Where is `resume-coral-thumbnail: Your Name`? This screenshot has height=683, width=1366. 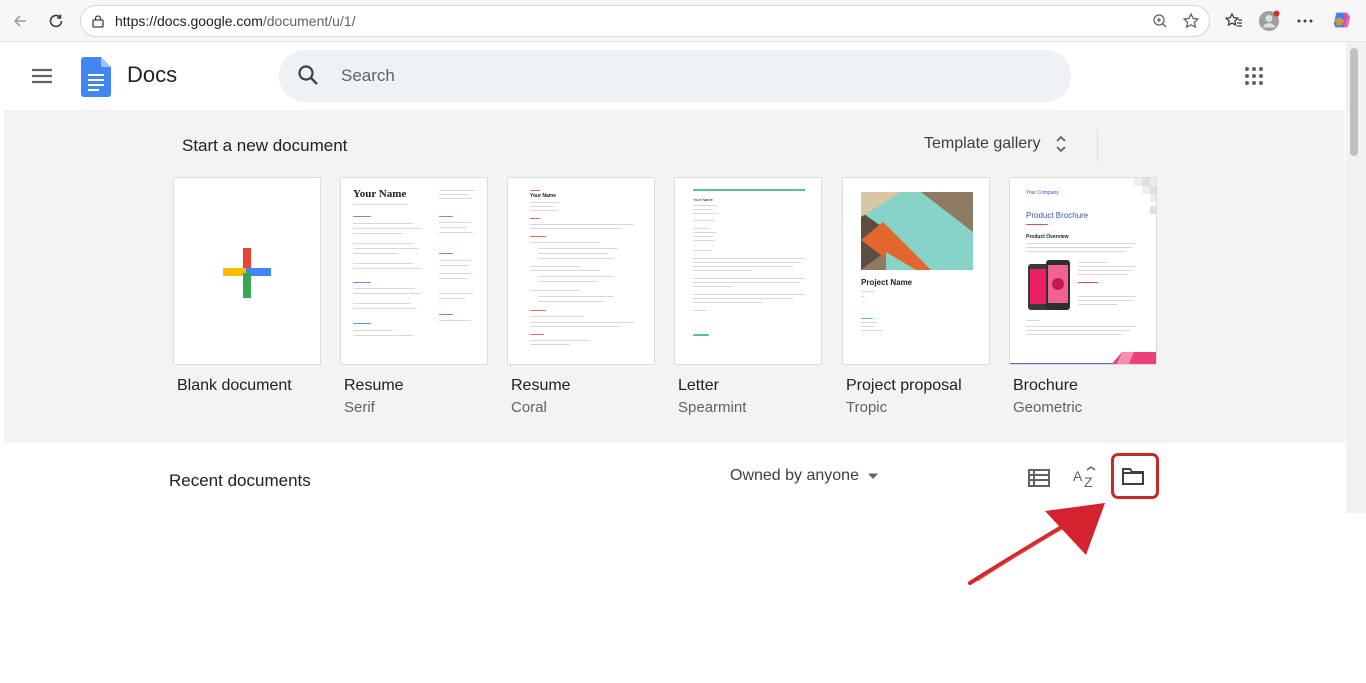
resume-coral-thumbnail: Your Name is located at coordinates (581, 271).